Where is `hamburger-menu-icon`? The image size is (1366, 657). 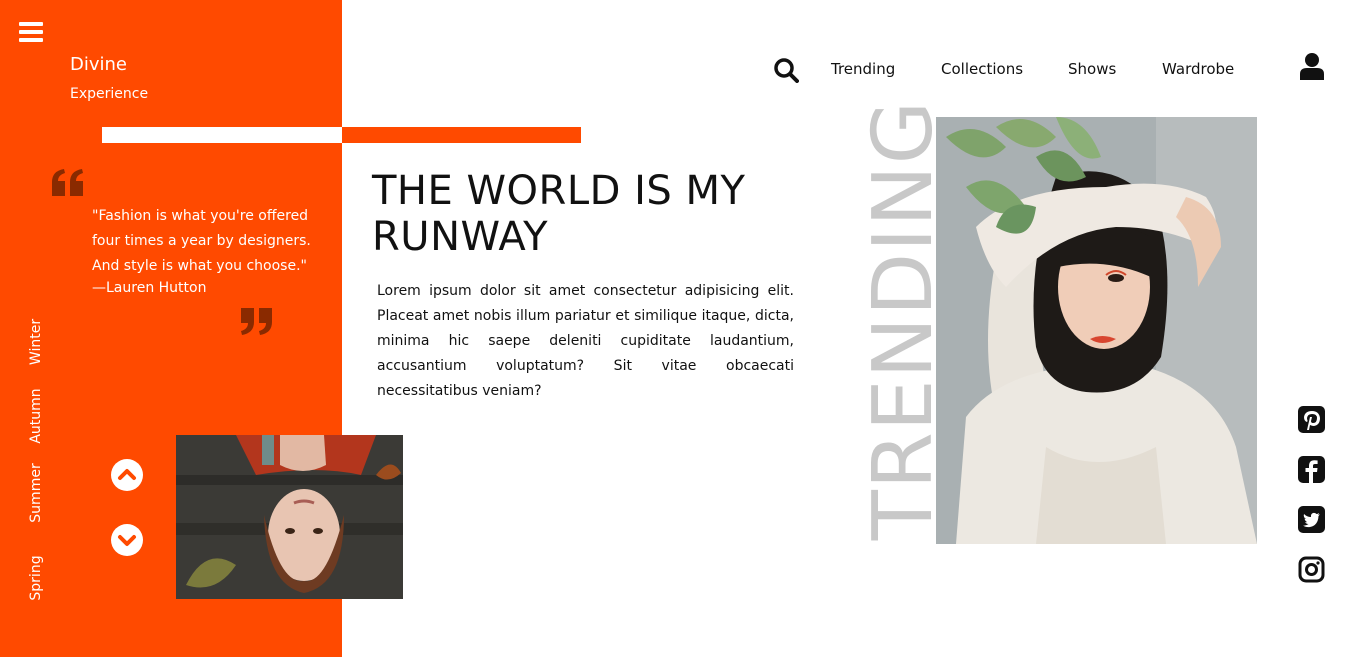
hamburger-menu-icon is located at coordinates (31, 32).